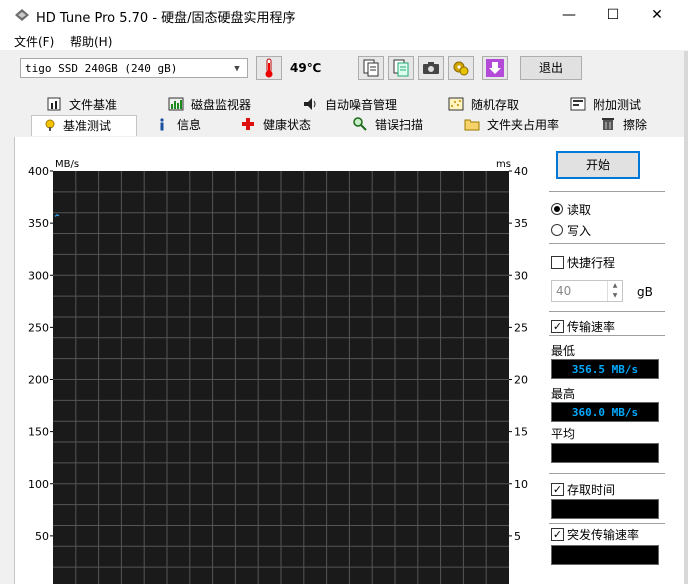 The height and width of the screenshot is (587, 688). Describe the element at coordinates (503, 164) in the screenshot. I see `right-axis-label: ms` at that location.